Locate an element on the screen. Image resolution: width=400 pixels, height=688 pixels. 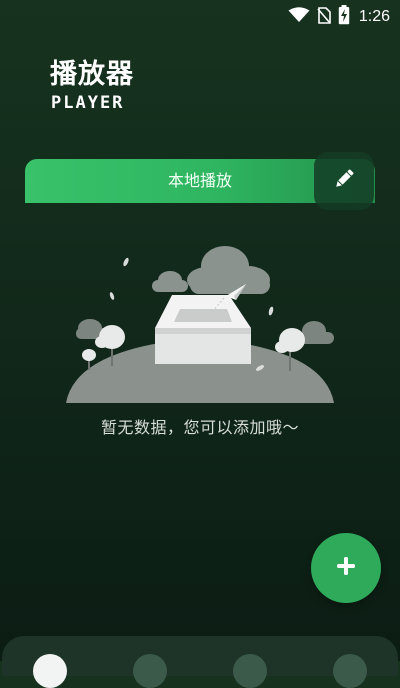
page-subtitle: PLAYER is located at coordinates (88, 103).